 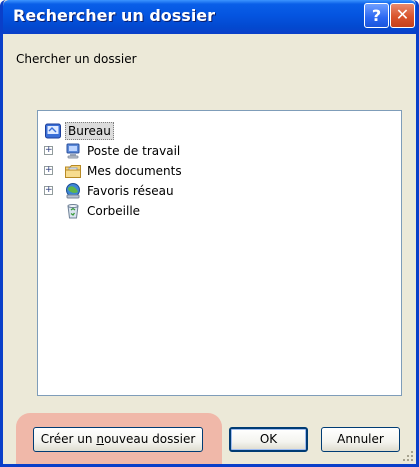 What do you see at coordinates (134, 151) in the screenshot?
I see `tree-item-label: Poste de travail` at bounding box center [134, 151].